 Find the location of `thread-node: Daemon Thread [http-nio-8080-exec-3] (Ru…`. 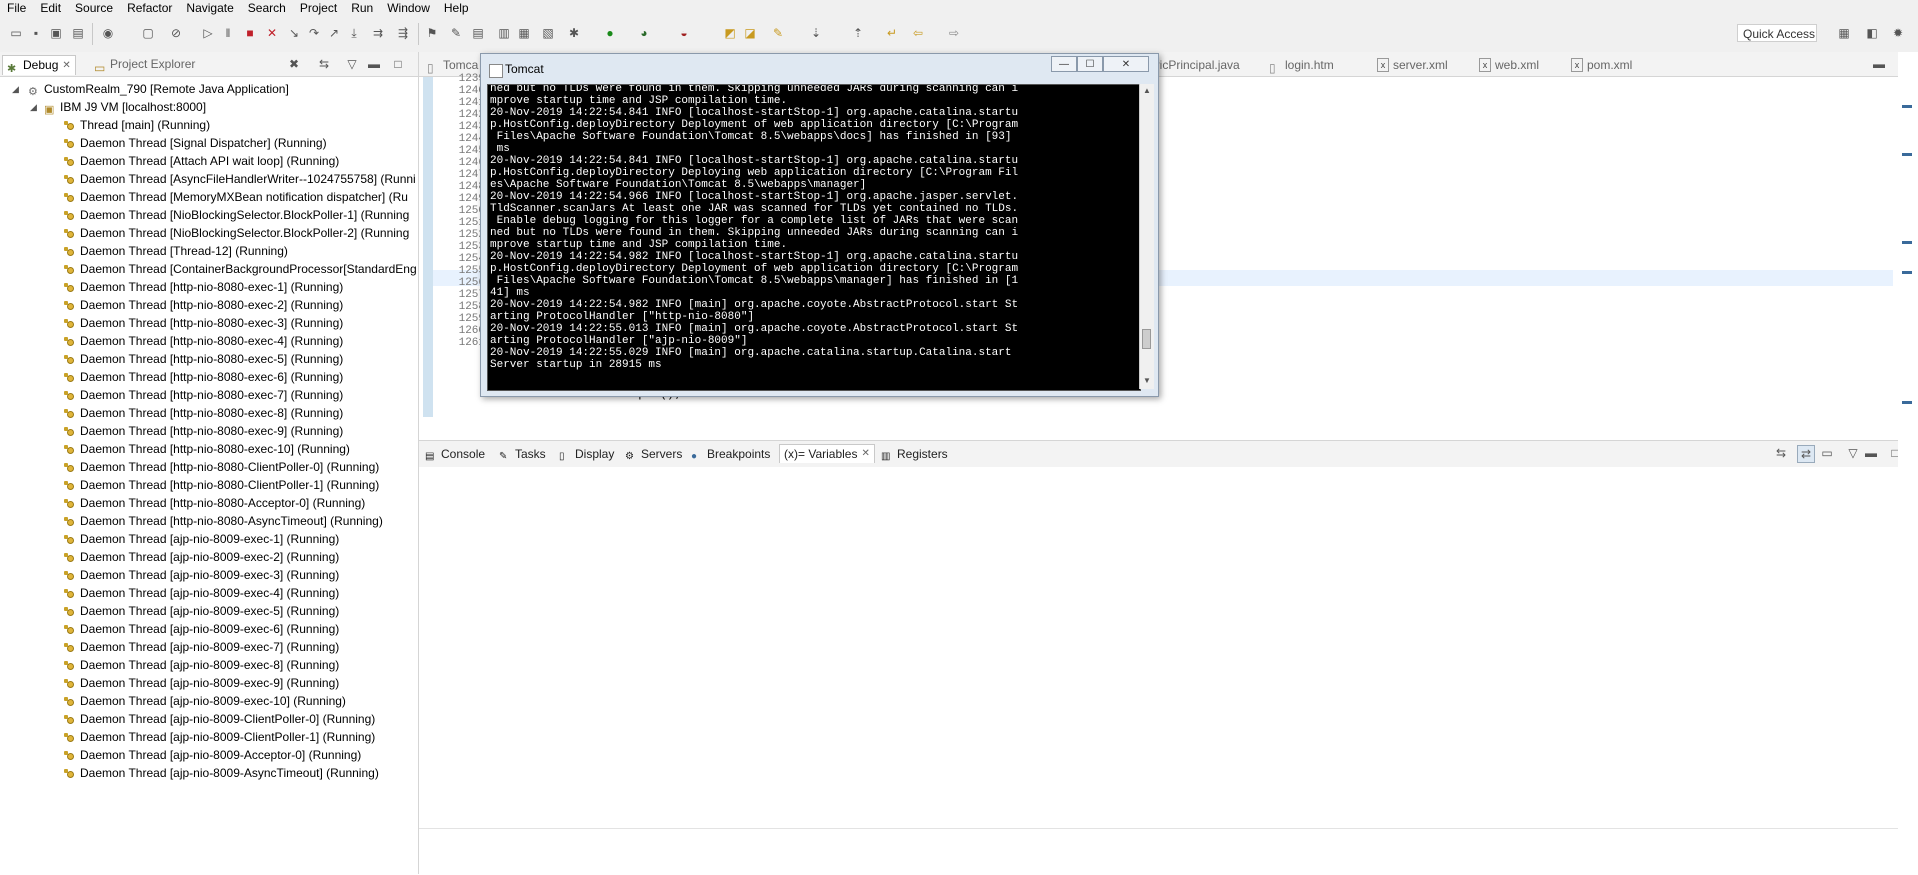

thread-node: Daemon Thread [http-nio-8080-exec-3] (Ru… is located at coordinates (203, 323).